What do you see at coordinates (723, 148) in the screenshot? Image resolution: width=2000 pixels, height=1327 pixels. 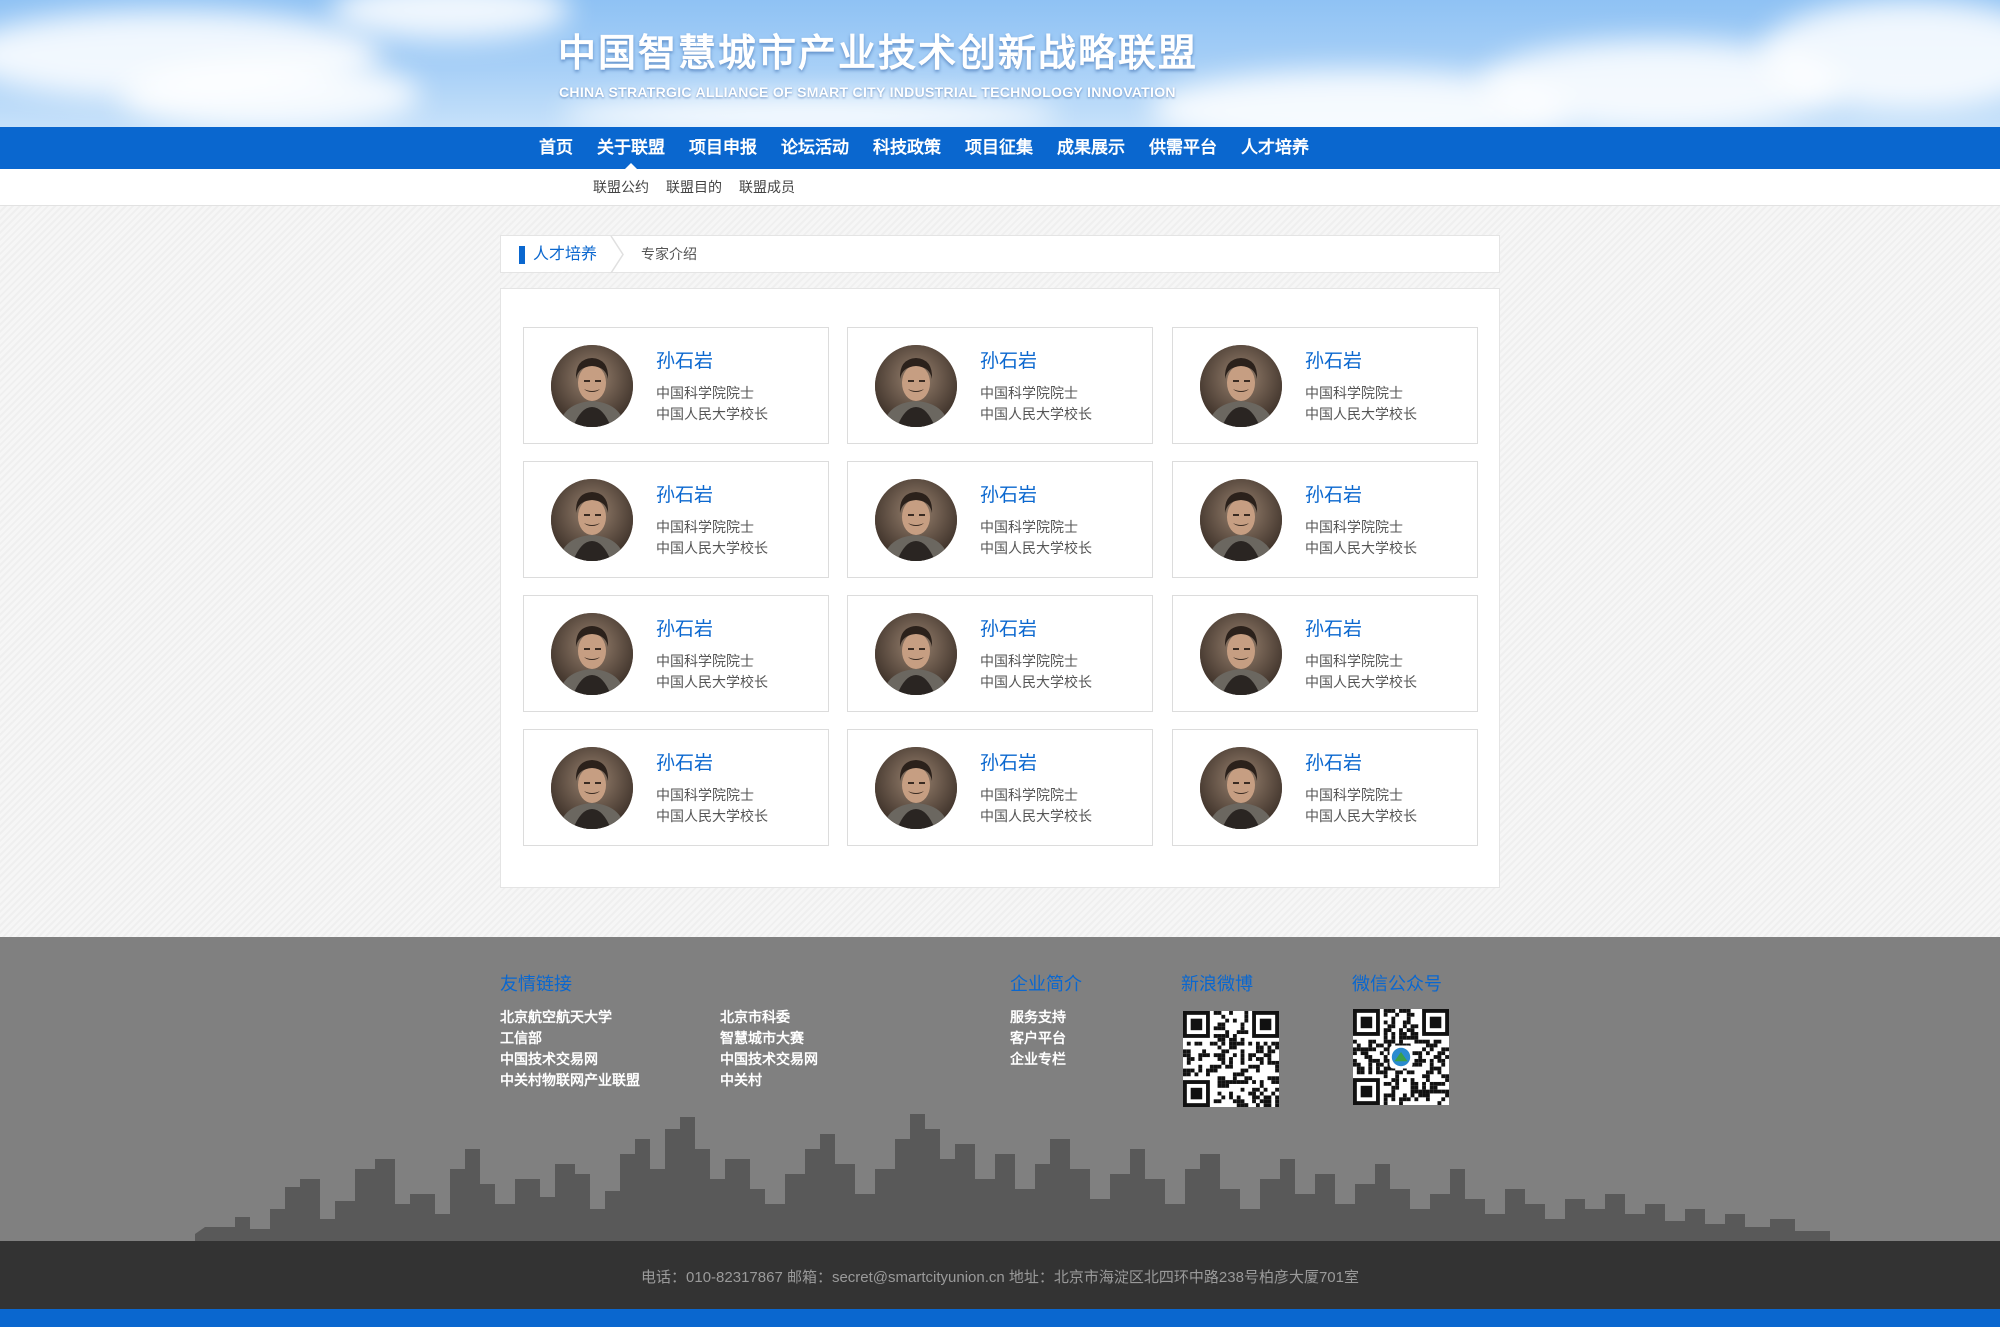 I see `nav-item-project-apply: 项目申报` at bounding box center [723, 148].